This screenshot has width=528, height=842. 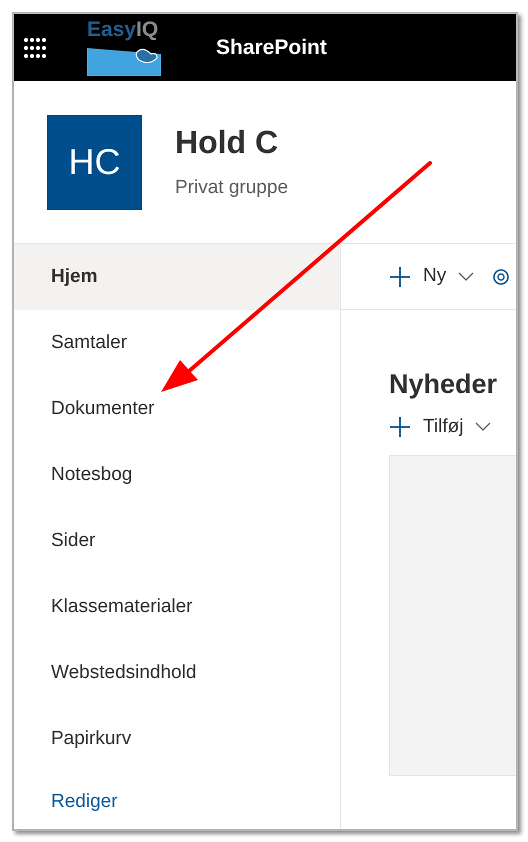 What do you see at coordinates (271, 48) in the screenshot?
I see `app-title: SharePoint` at bounding box center [271, 48].